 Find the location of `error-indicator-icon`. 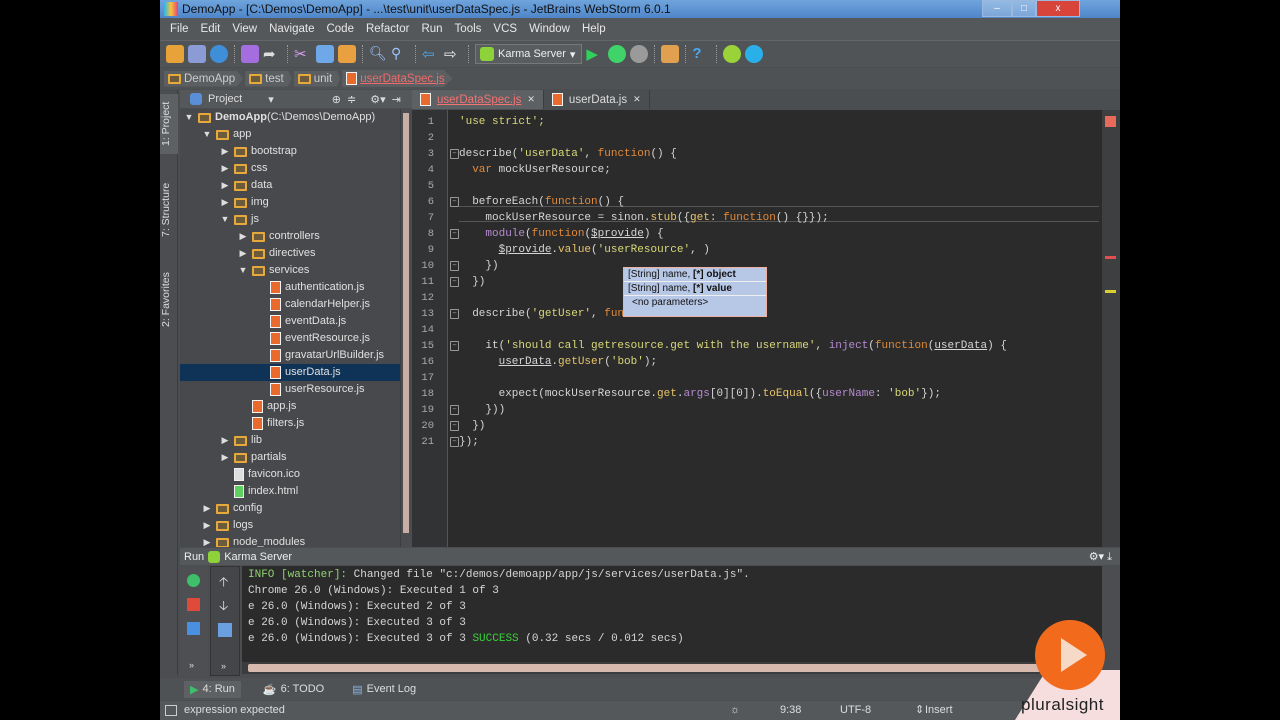

error-indicator-icon is located at coordinates (1110, 121).